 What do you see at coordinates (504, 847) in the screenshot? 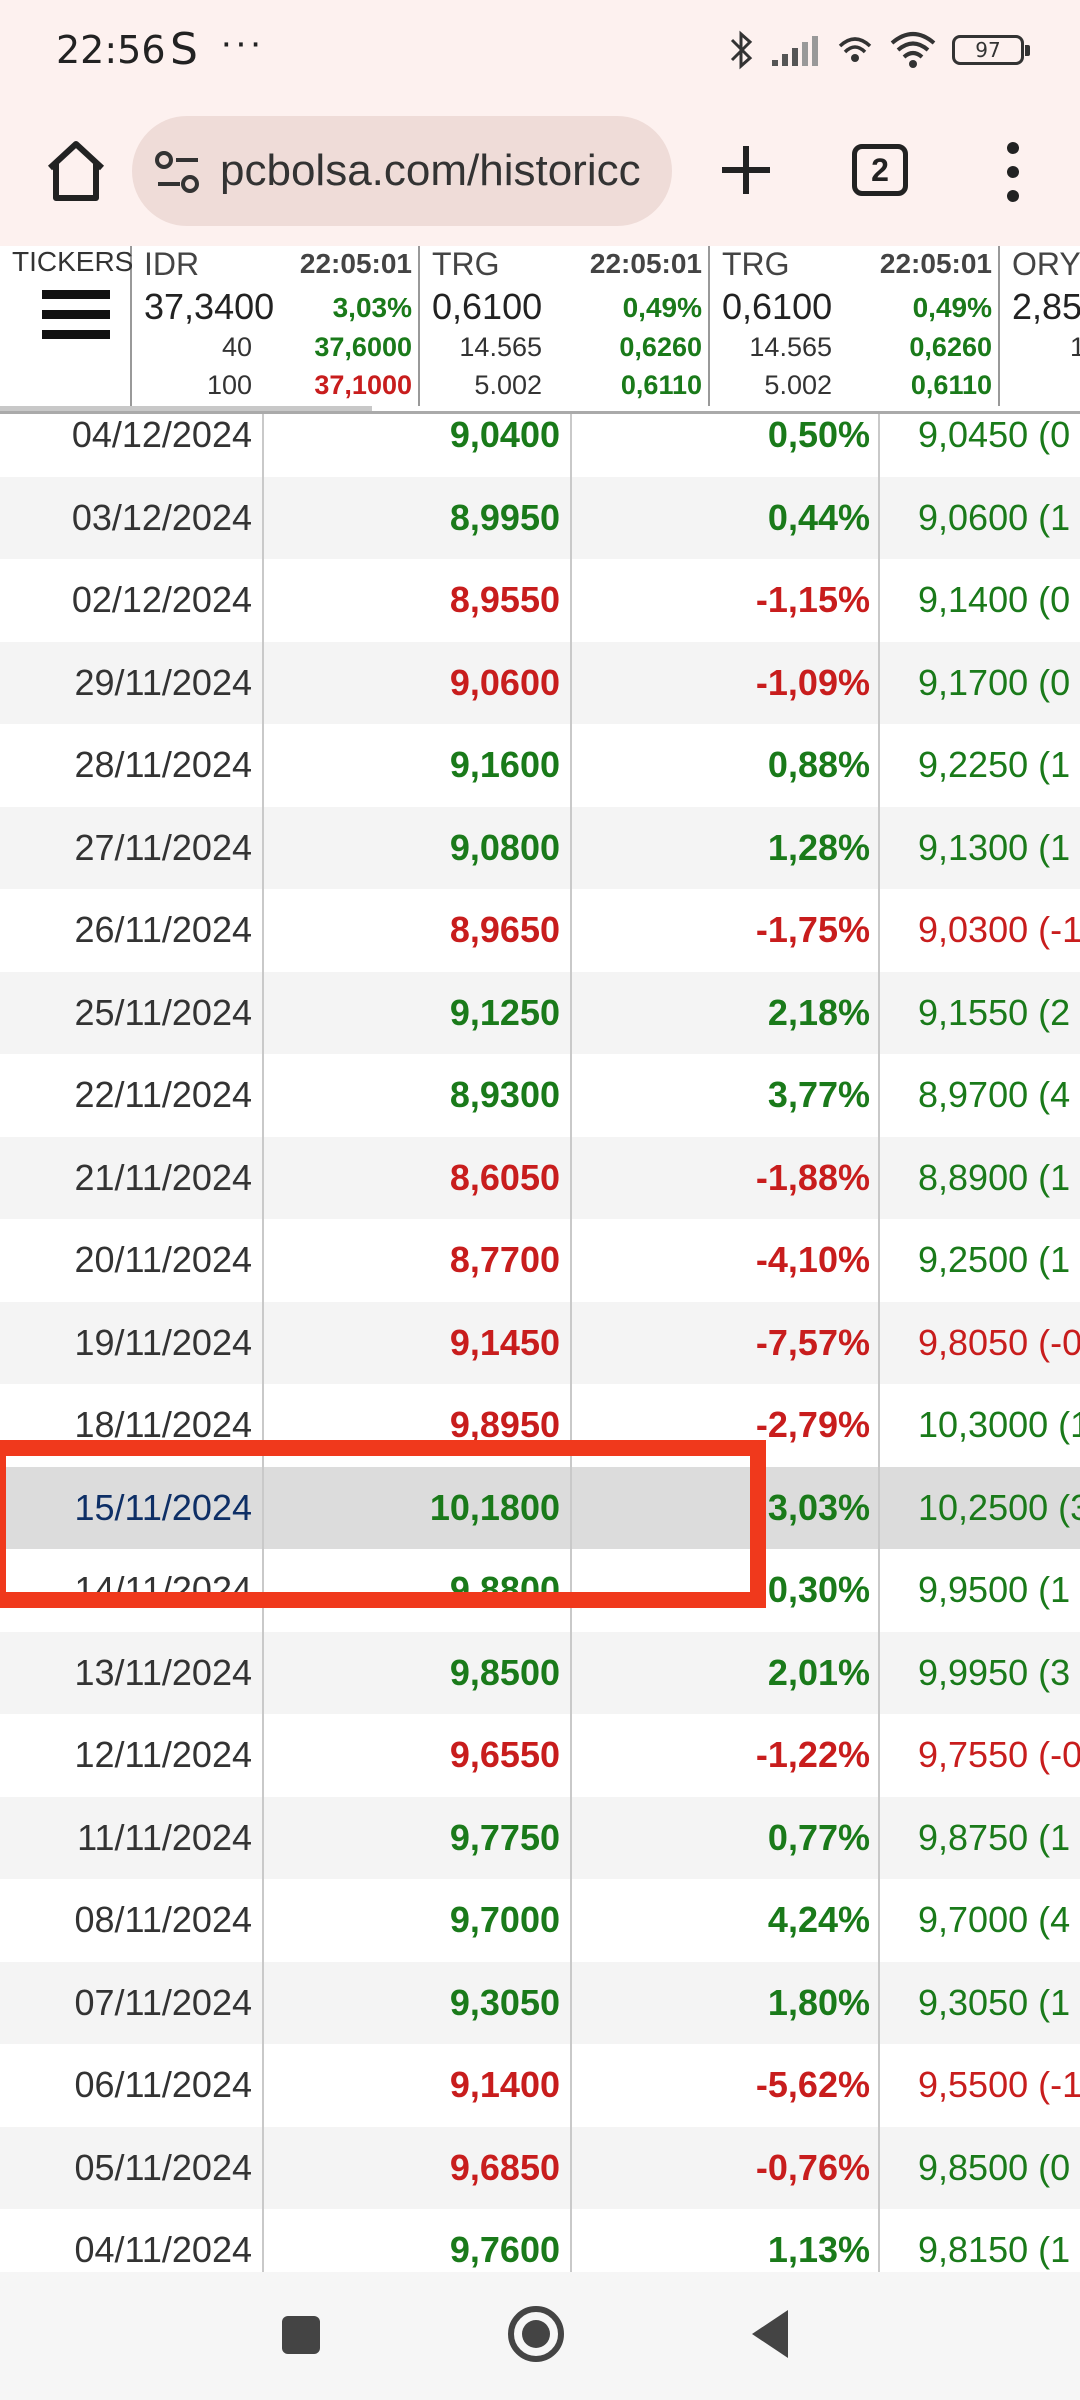
I see `row-close: 9,0800` at bounding box center [504, 847].